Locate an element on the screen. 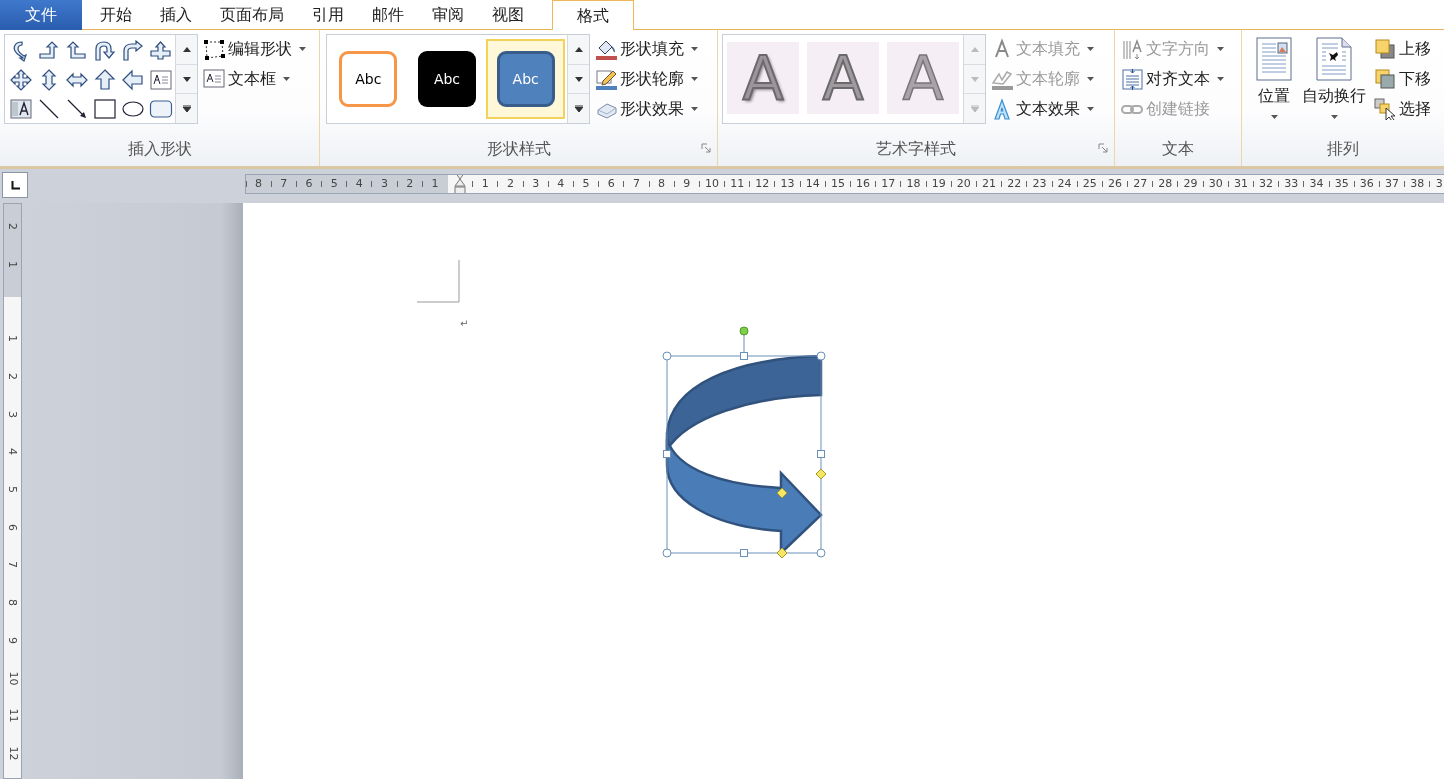  command-button: 编辑形状 is located at coordinates (254, 49).